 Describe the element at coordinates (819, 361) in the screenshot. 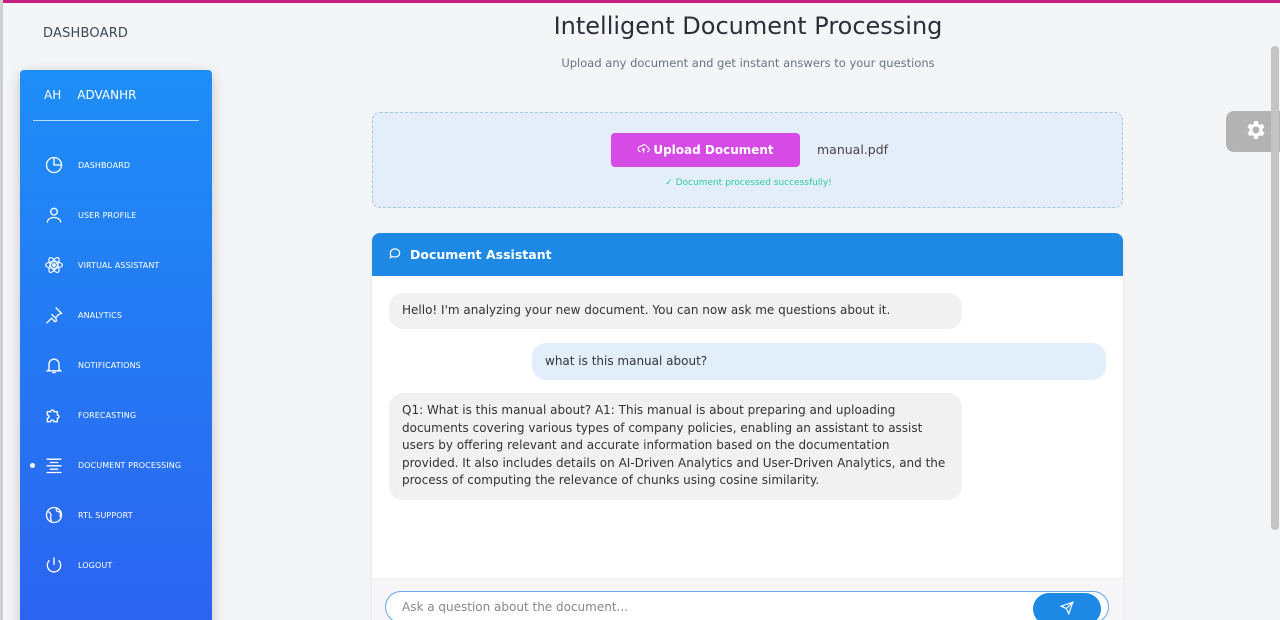

I see `chat-message-user: what is this manual about?` at that location.